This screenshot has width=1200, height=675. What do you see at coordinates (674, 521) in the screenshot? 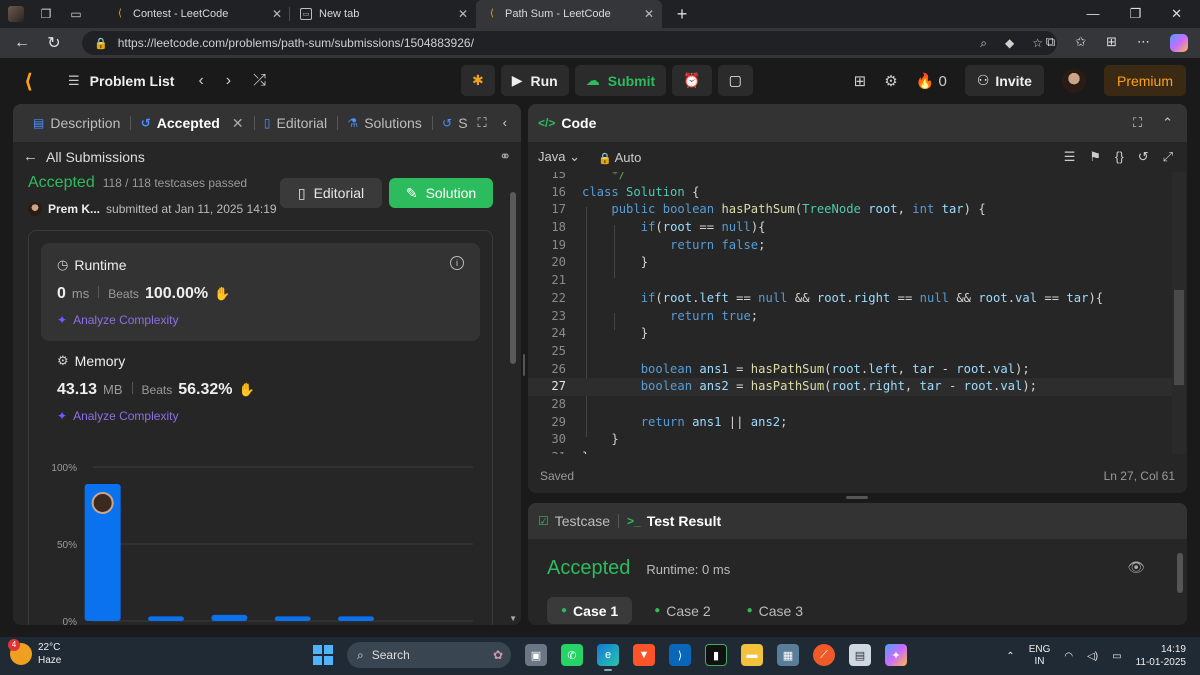
I see `tab-test-result: >_ Test Result` at bounding box center [674, 521].